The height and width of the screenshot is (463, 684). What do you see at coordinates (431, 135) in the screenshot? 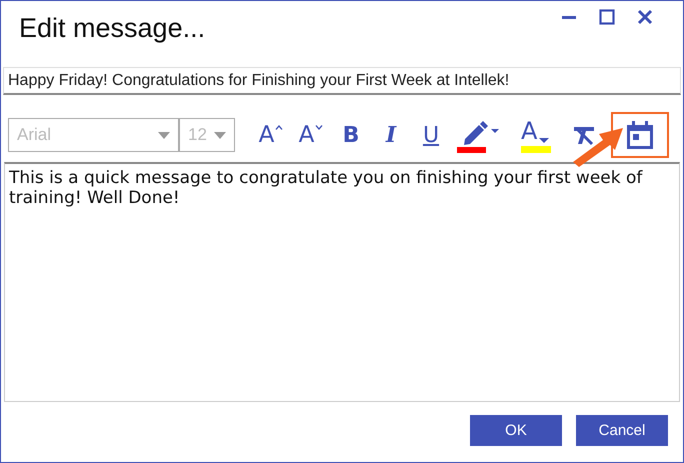
I see `underline-button: U` at bounding box center [431, 135].